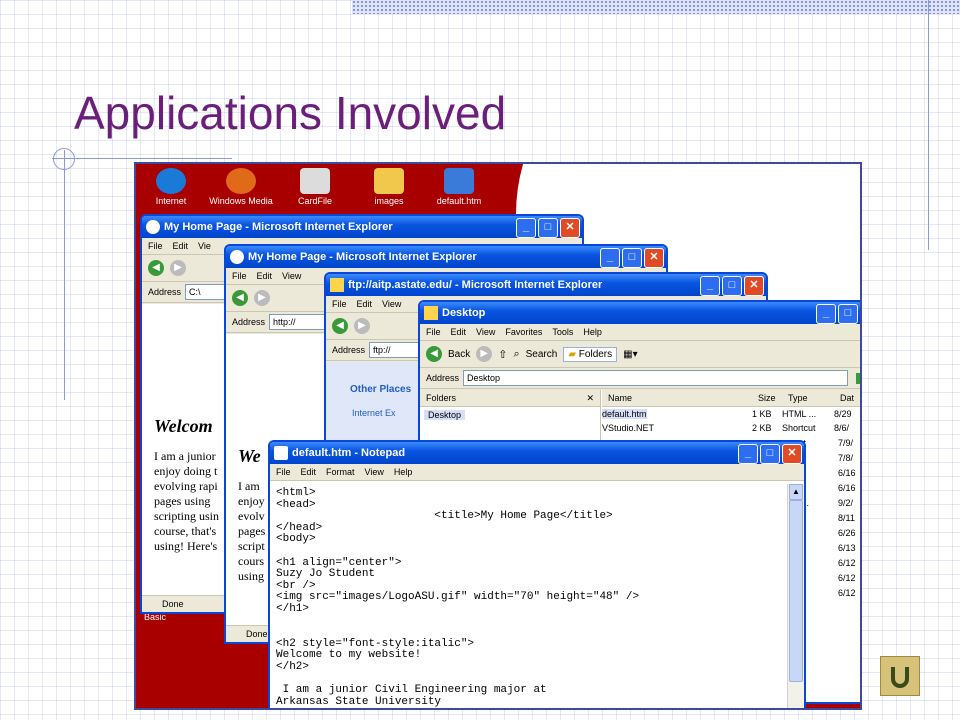  Describe the element at coordinates (796, 492) in the screenshot. I see `scroll-up-icon: ▲` at that location.